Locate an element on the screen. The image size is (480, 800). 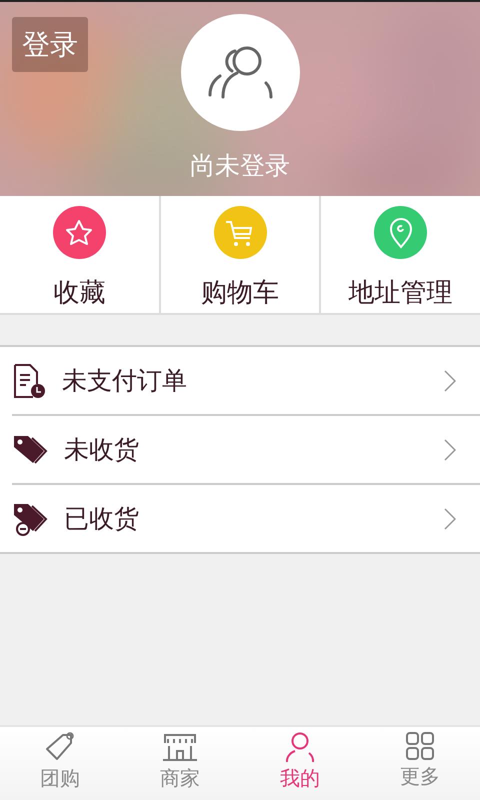
star-icon is located at coordinates (79, 233).